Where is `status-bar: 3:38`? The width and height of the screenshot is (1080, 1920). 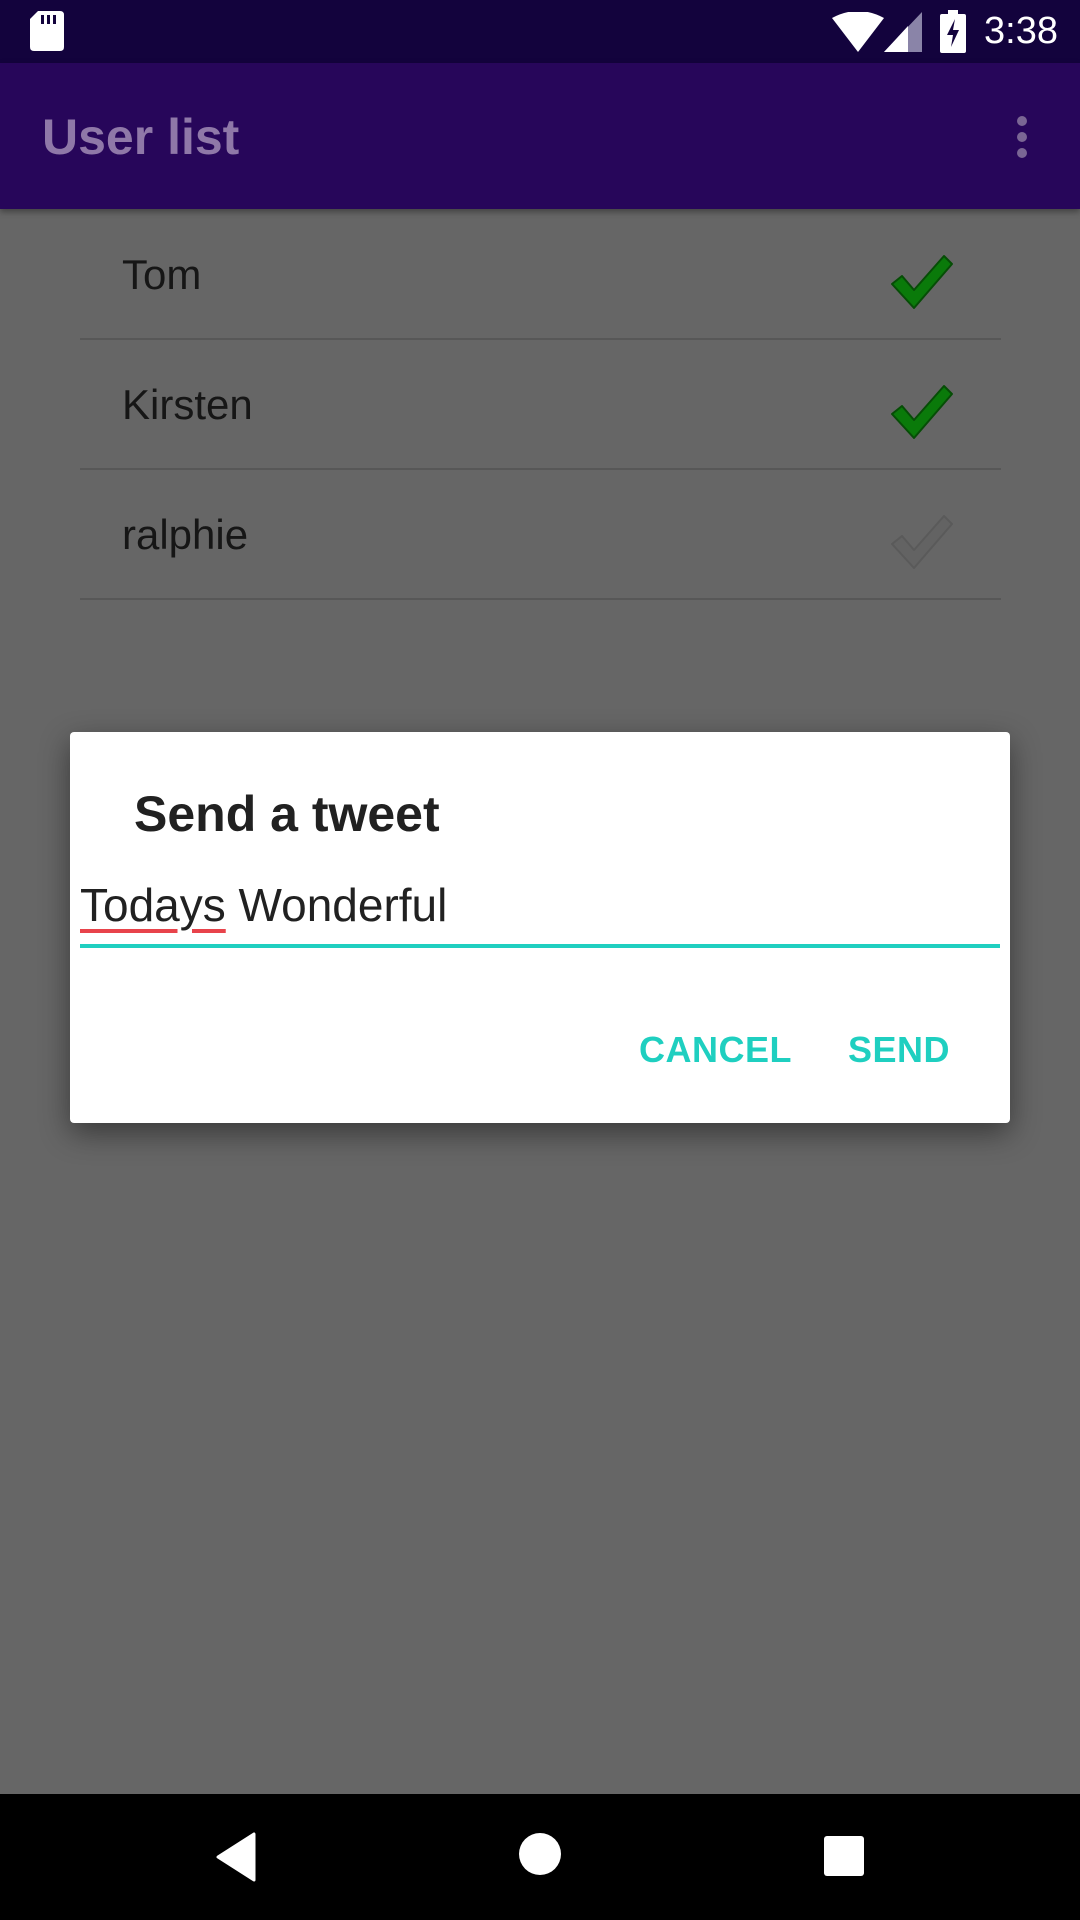 status-bar: 3:38 is located at coordinates (540, 31).